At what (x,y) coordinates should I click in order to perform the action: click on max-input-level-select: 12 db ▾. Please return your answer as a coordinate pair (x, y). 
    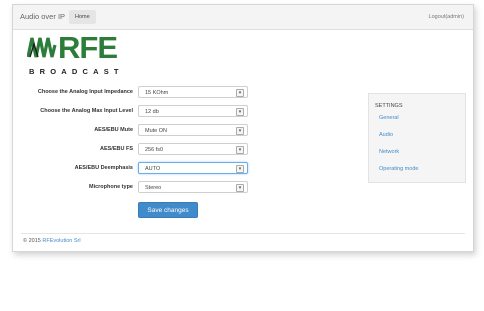
    Looking at the image, I should click on (193, 111).